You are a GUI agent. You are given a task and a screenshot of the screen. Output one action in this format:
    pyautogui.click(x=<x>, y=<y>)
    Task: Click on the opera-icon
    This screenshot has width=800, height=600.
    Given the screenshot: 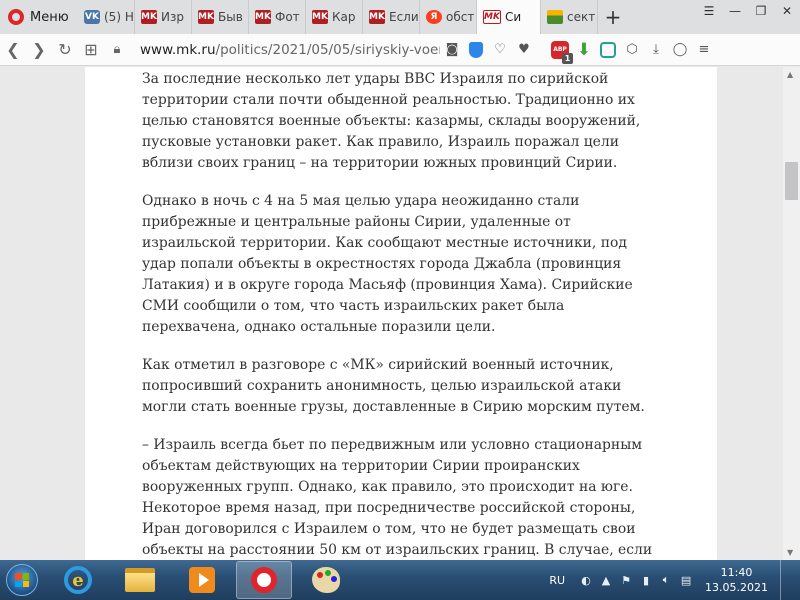 What is the action you would take?
    pyautogui.click(x=264, y=580)
    